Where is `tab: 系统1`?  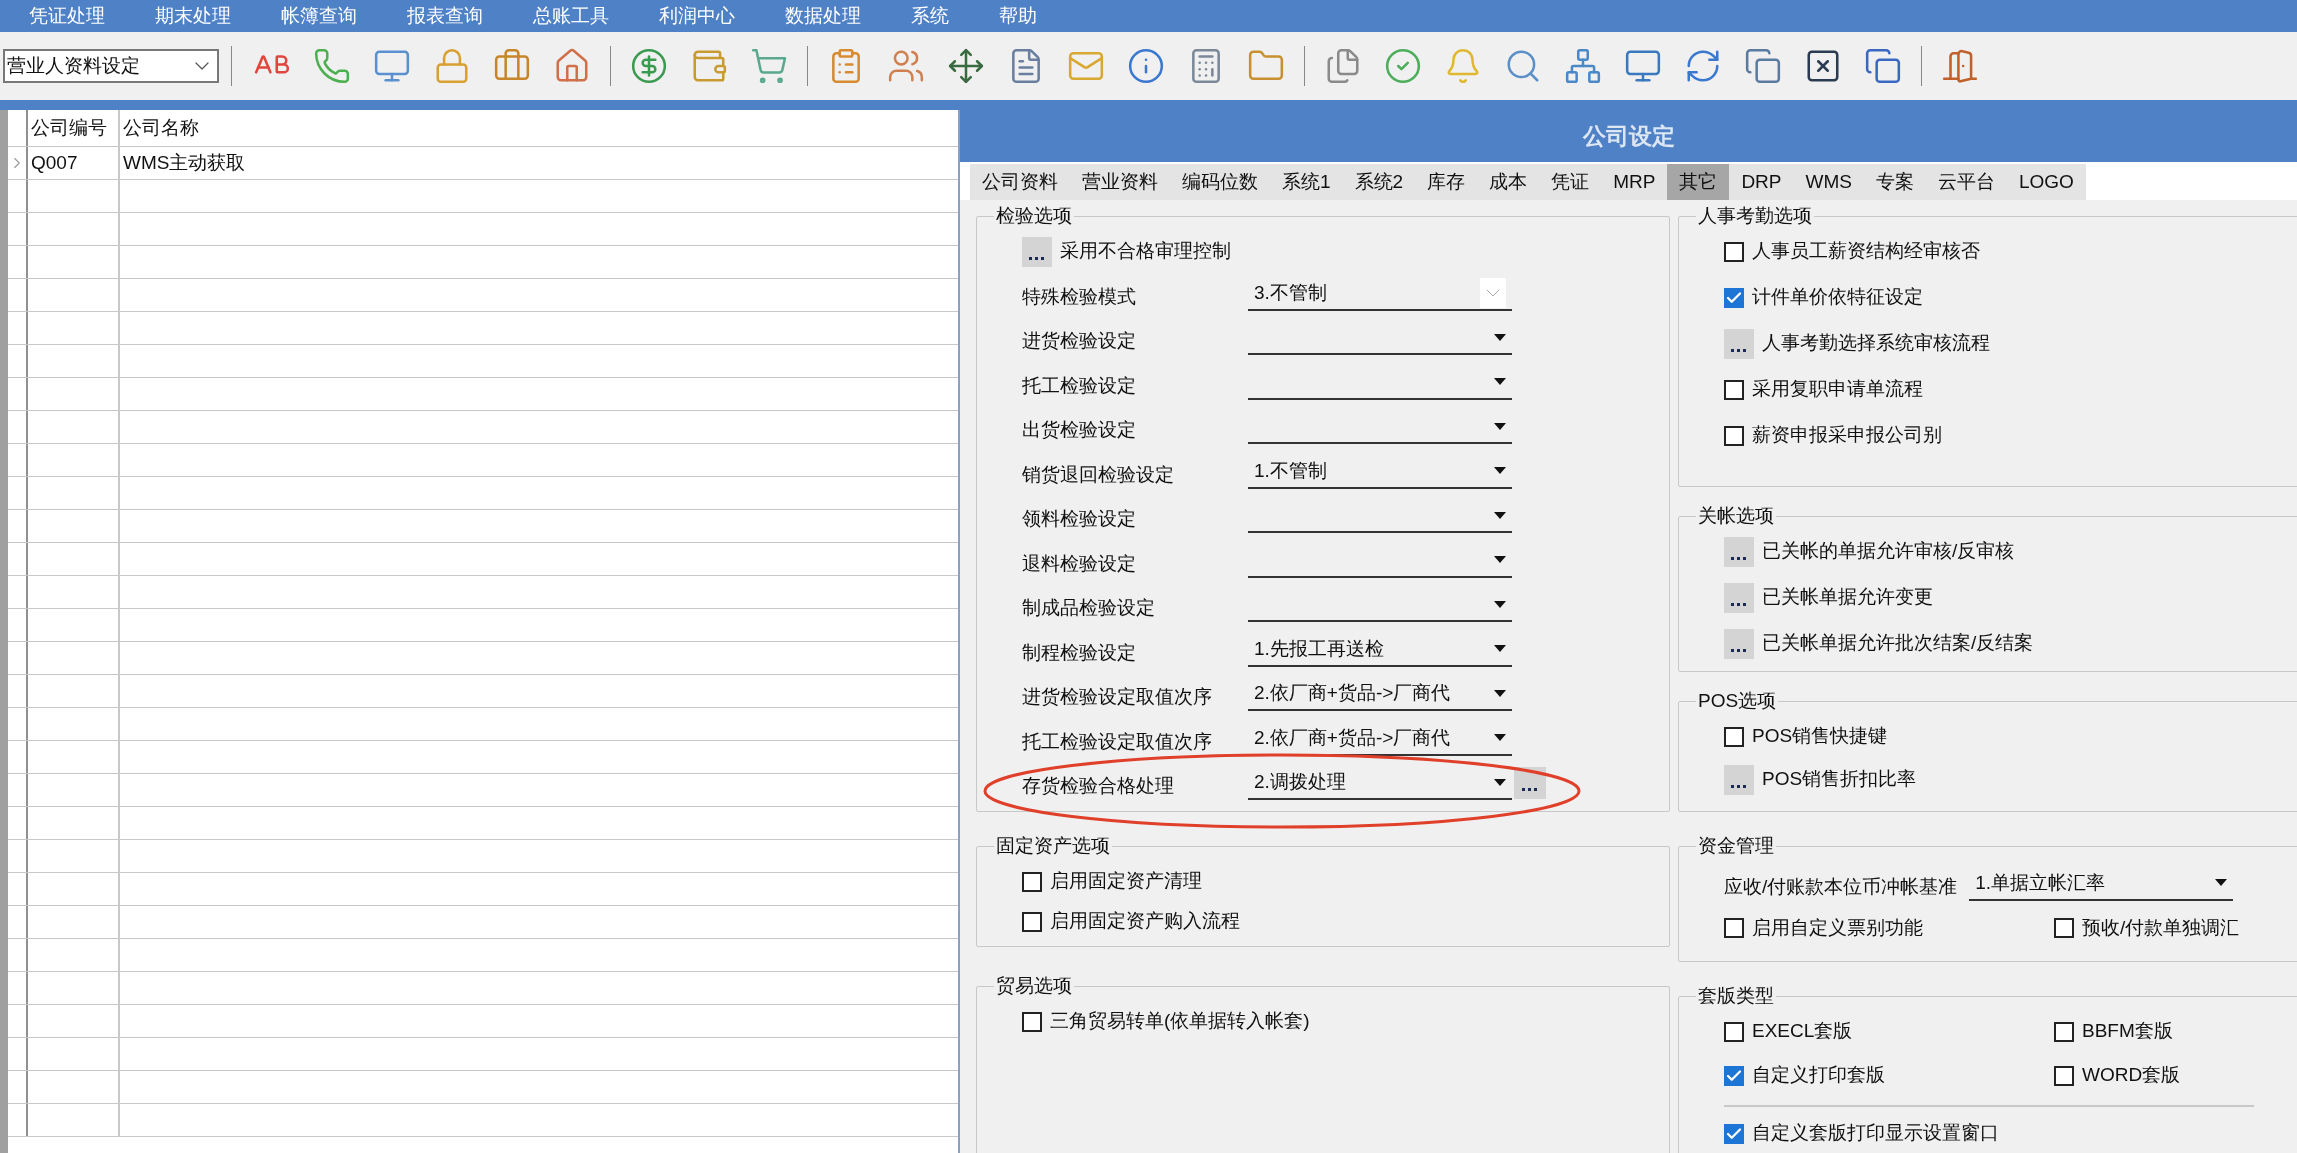
tab: 系统1 is located at coordinates (1306, 182).